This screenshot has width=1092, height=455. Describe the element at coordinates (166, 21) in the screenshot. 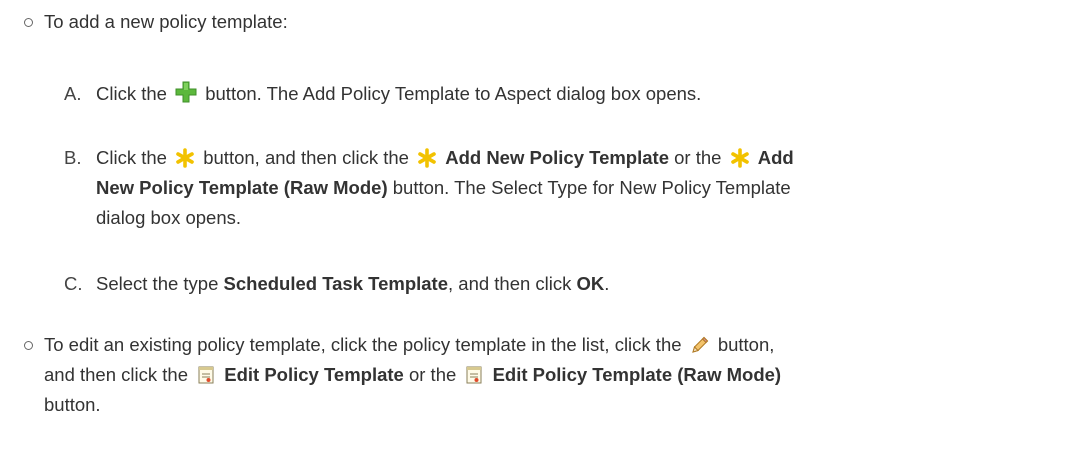

I see `add-intro: To add a new policy template:` at that location.